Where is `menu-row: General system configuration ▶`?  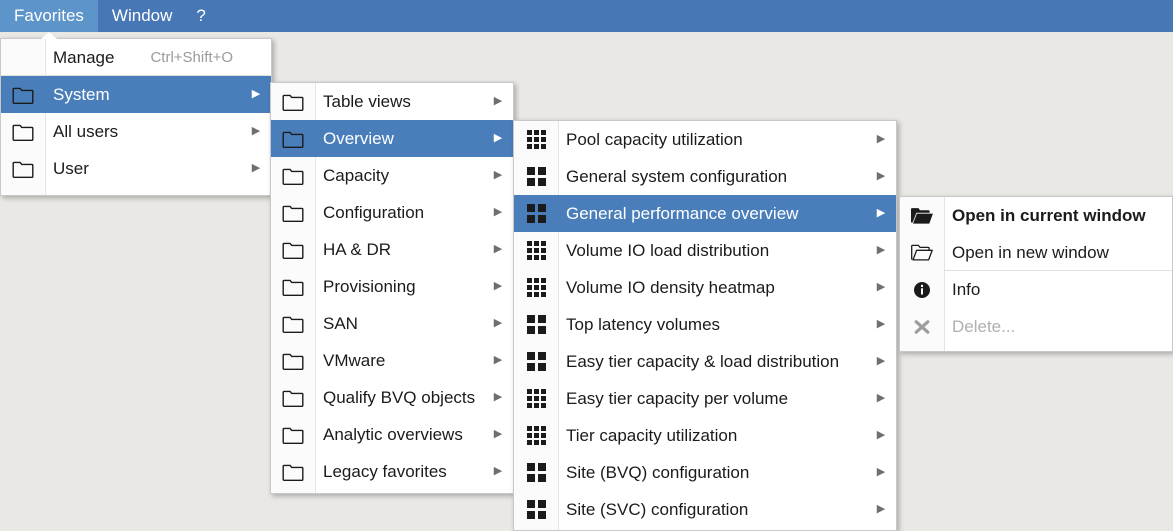
menu-row: General system configuration ▶ is located at coordinates (705, 176).